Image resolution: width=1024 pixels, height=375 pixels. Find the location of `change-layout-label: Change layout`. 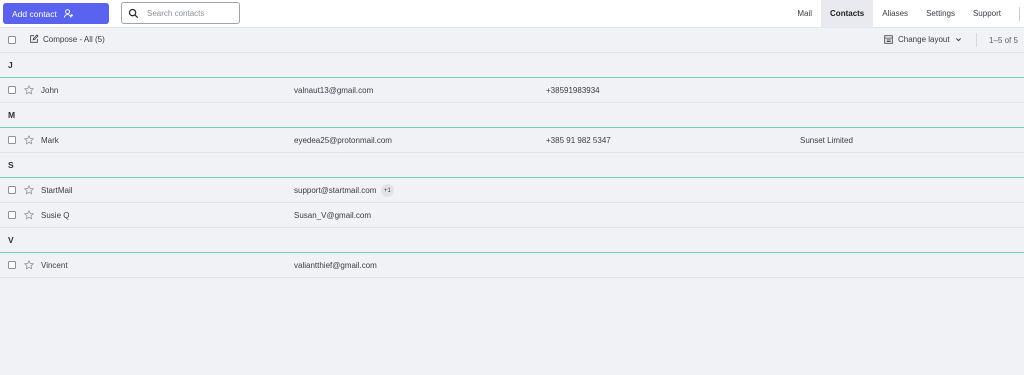

change-layout-label: Change layout is located at coordinates (924, 39).